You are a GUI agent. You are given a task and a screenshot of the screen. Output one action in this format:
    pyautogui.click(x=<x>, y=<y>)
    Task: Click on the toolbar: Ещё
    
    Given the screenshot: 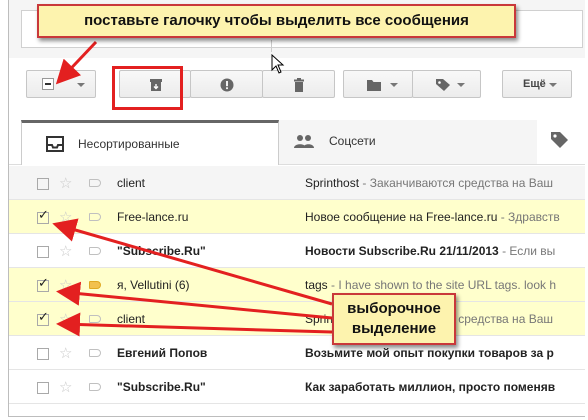 What is the action you would take?
    pyautogui.click(x=297, y=86)
    